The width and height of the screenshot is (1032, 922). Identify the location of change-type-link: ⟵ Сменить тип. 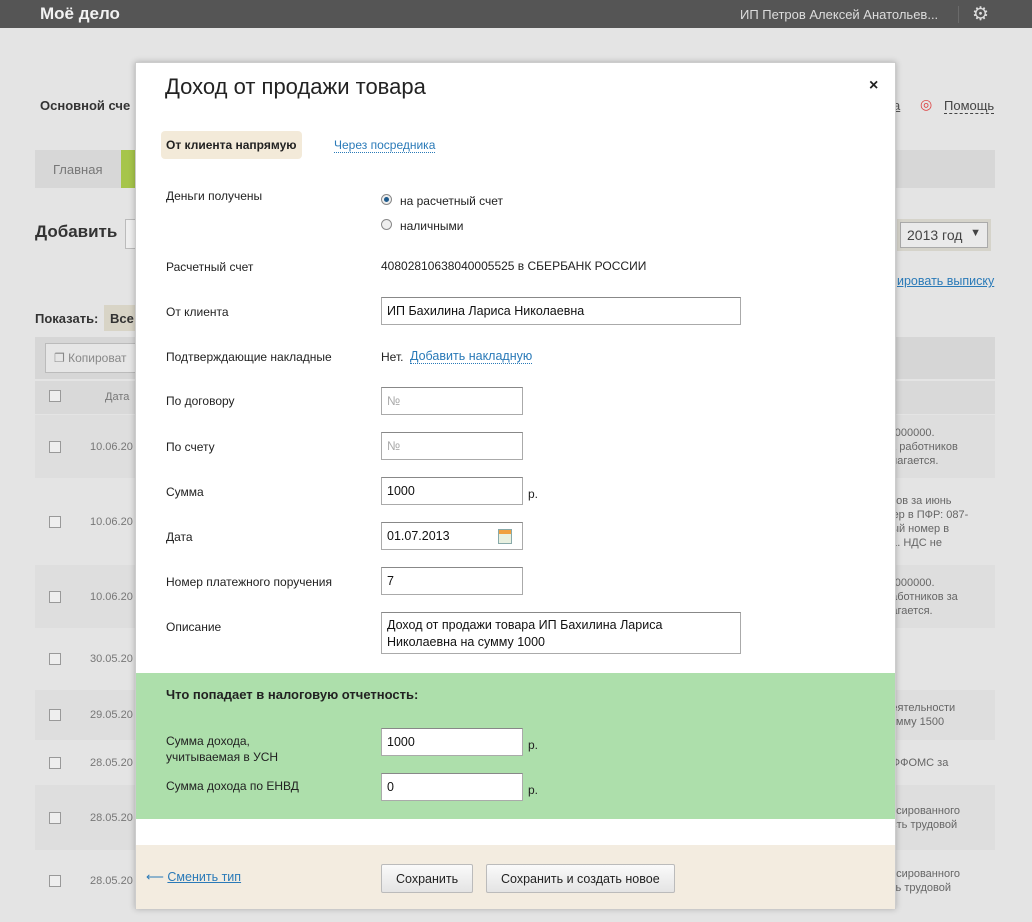
(193, 876).